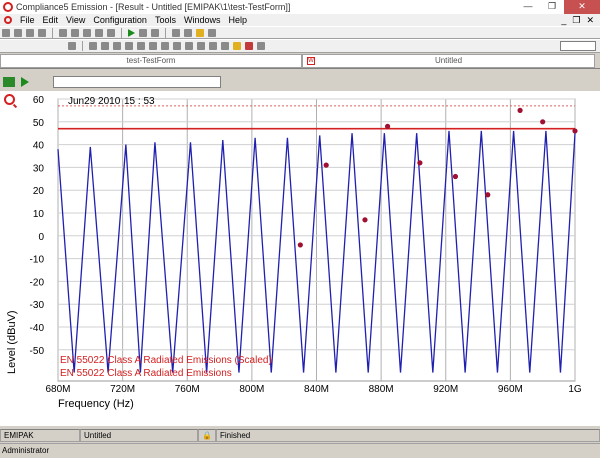  What do you see at coordinates (300, 46) in the screenshot?
I see `graph-toolbar` at bounding box center [300, 46].